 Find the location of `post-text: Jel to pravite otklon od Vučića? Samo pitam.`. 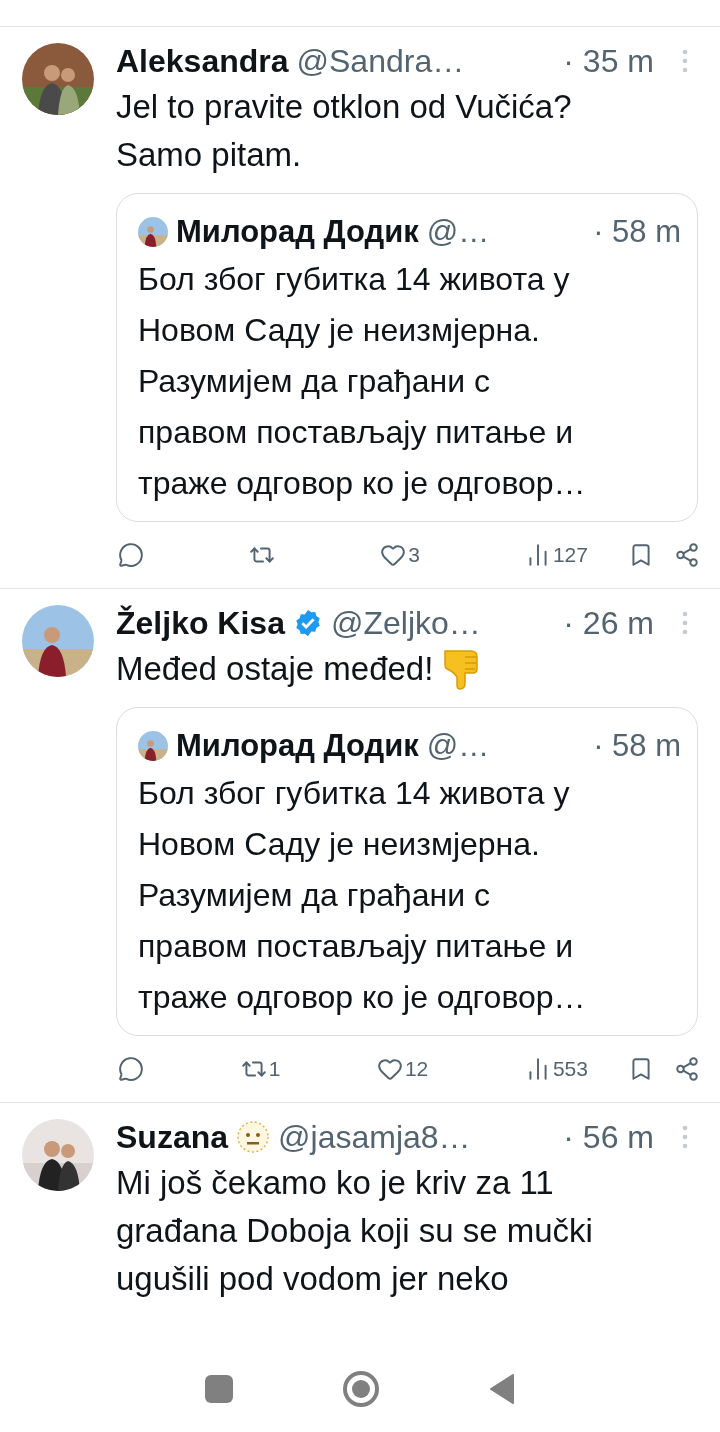

post-text: Jel to pravite otklon od Vučića? Samo pitam. is located at coordinates (344, 131).